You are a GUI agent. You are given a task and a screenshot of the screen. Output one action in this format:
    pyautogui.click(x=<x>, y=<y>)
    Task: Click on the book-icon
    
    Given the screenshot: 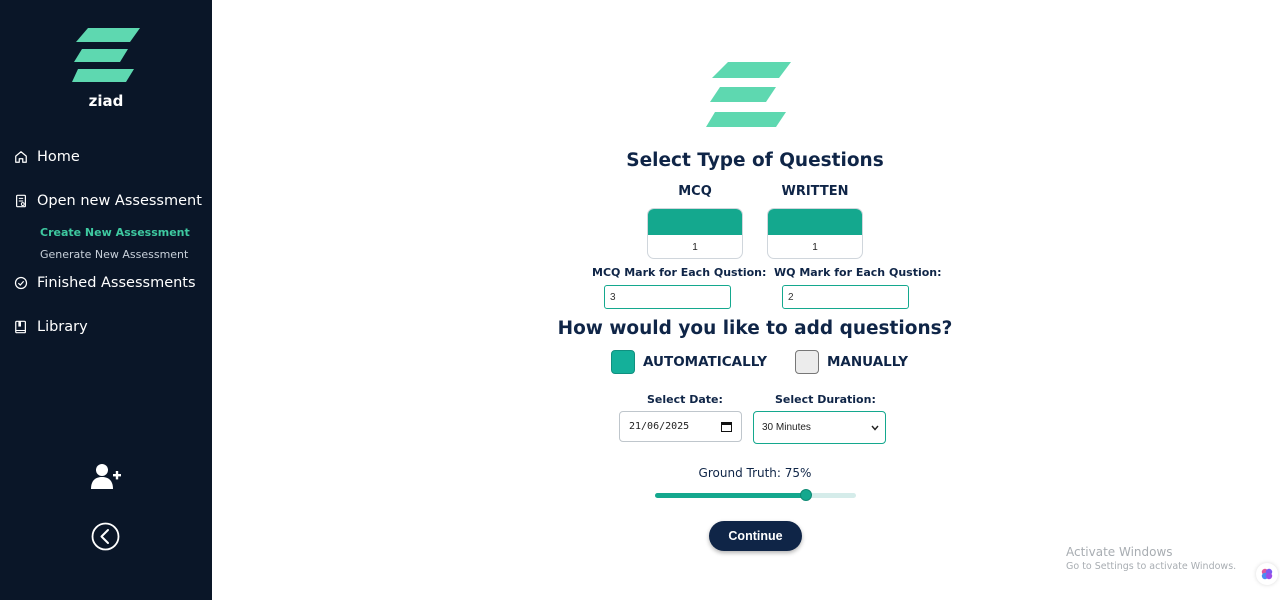 What is the action you would take?
    pyautogui.click(x=20, y=327)
    